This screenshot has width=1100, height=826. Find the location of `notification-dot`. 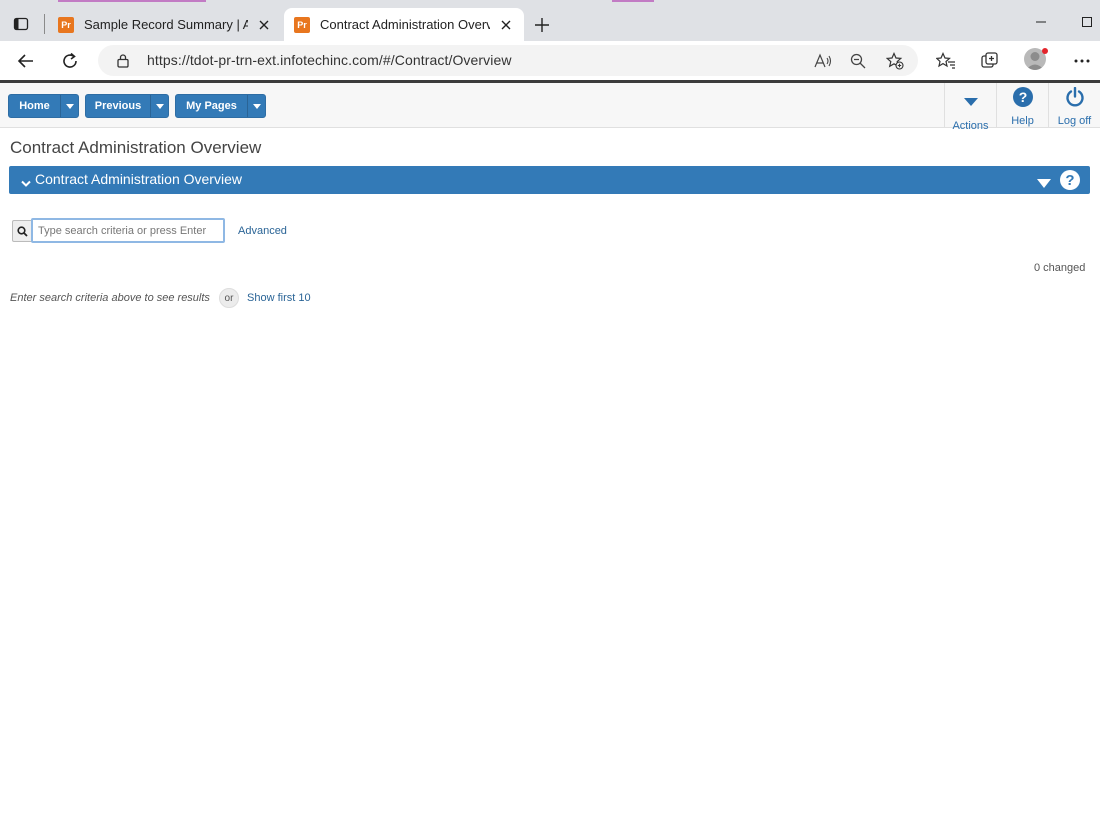

notification-dot is located at coordinates (1045, 51).